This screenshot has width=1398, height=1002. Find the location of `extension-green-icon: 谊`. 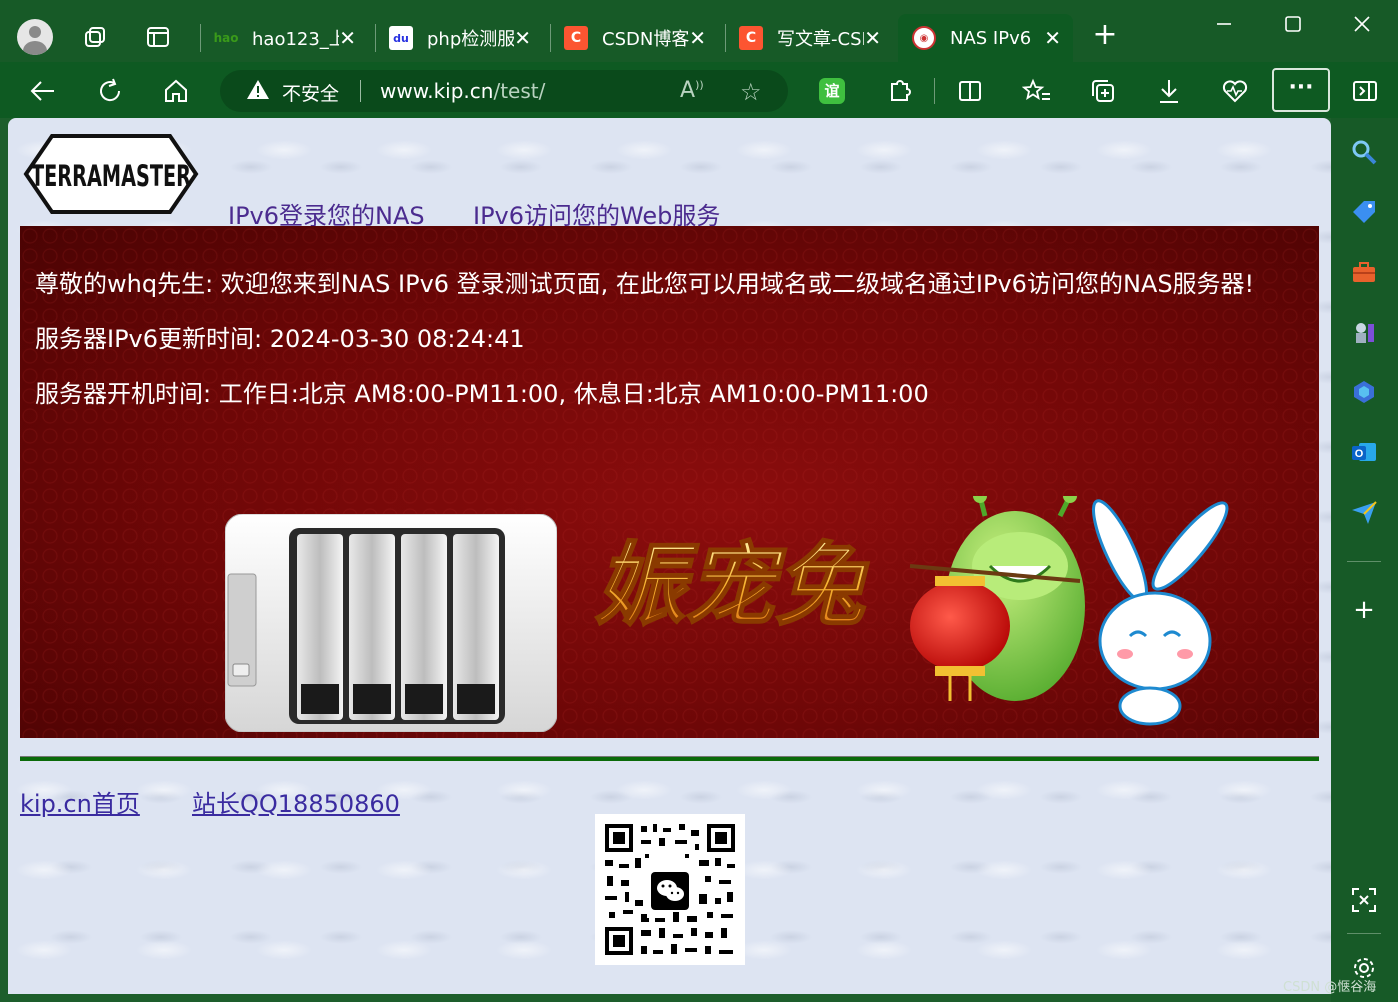

extension-green-icon: 谊 is located at coordinates (832, 91).